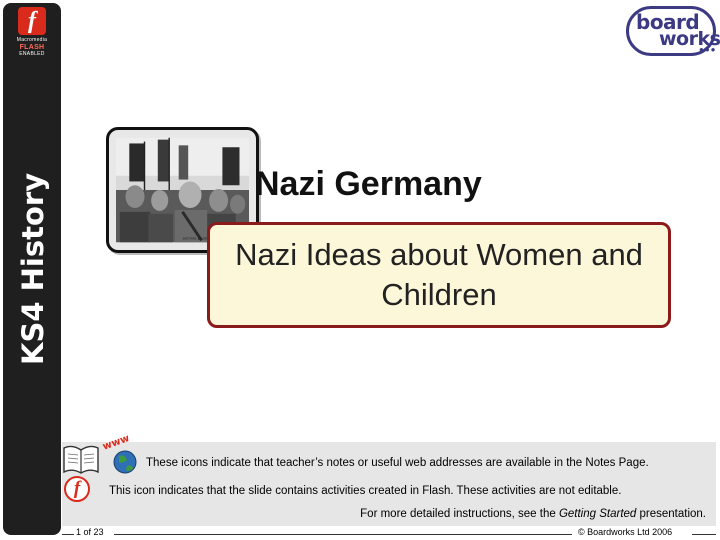  Describe the element at coordinates (368, 184) in the screenshot. I see `slide-title: Nazi Germany` at that location.